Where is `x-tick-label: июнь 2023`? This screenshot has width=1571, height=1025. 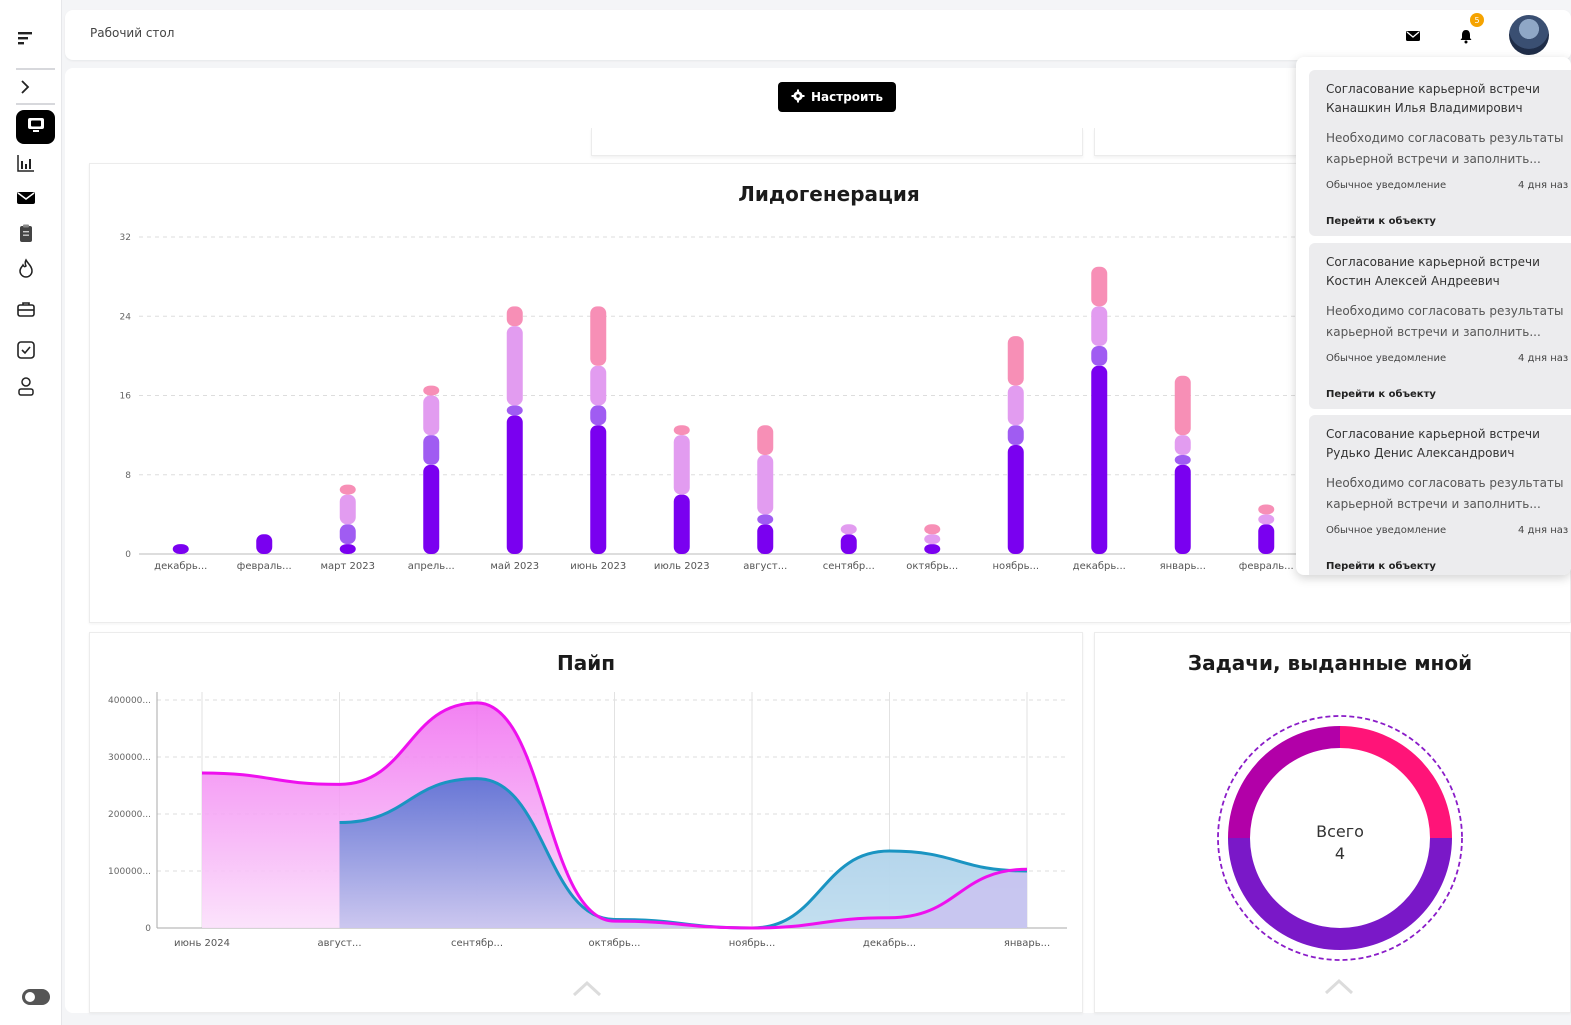
x-tick-label: июнь 2023 is located at coordinates (598, 566).